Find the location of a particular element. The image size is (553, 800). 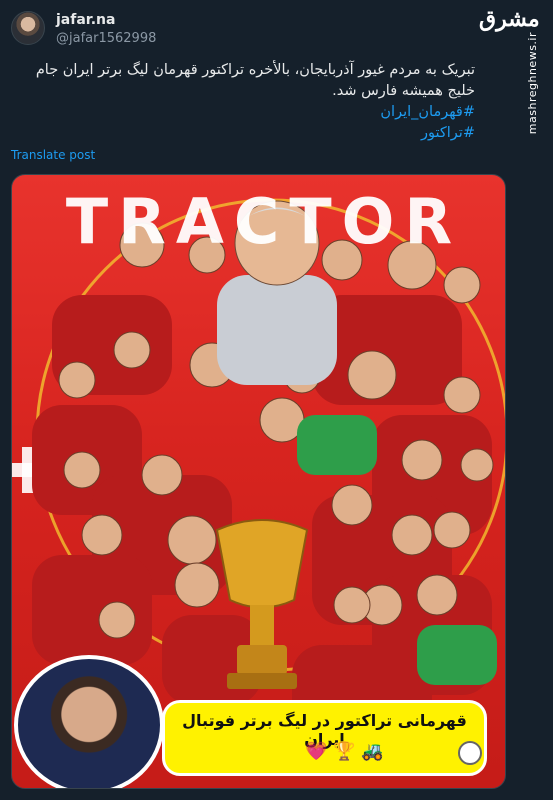

watermark-url: mashreghnews.ir is located at coordinates (532, 83).